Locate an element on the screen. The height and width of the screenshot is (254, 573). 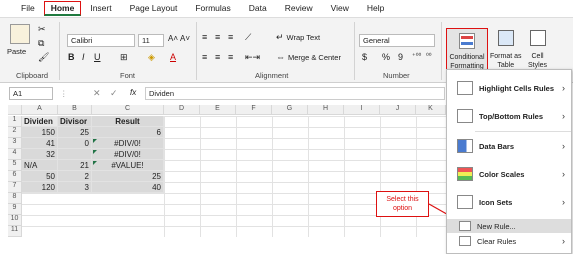
tab-home: Home is located at coordinates (62, 8).